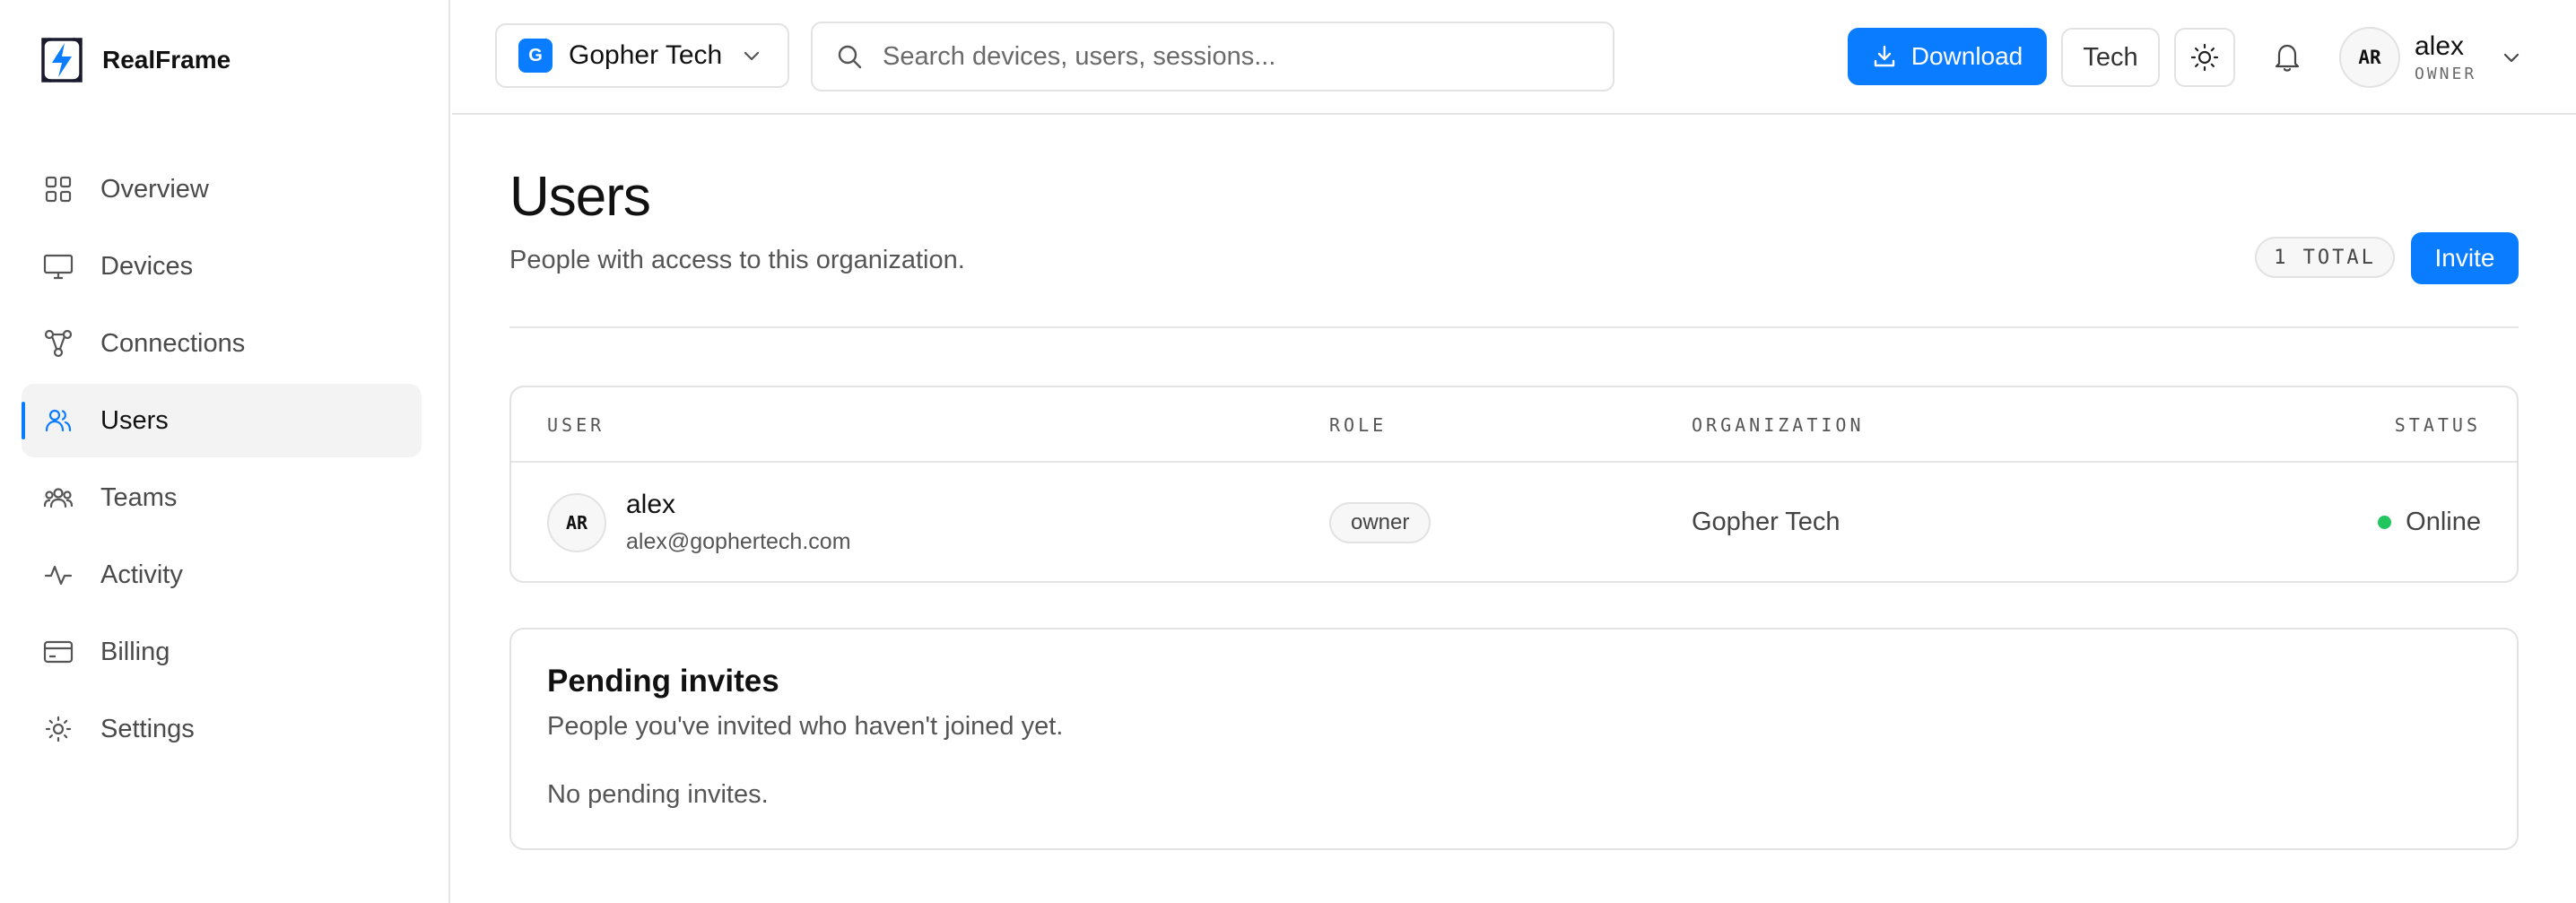  Describe the element at coordinates (2110, 57) in the screenshot. I see `tech-button: Tech` at that location.